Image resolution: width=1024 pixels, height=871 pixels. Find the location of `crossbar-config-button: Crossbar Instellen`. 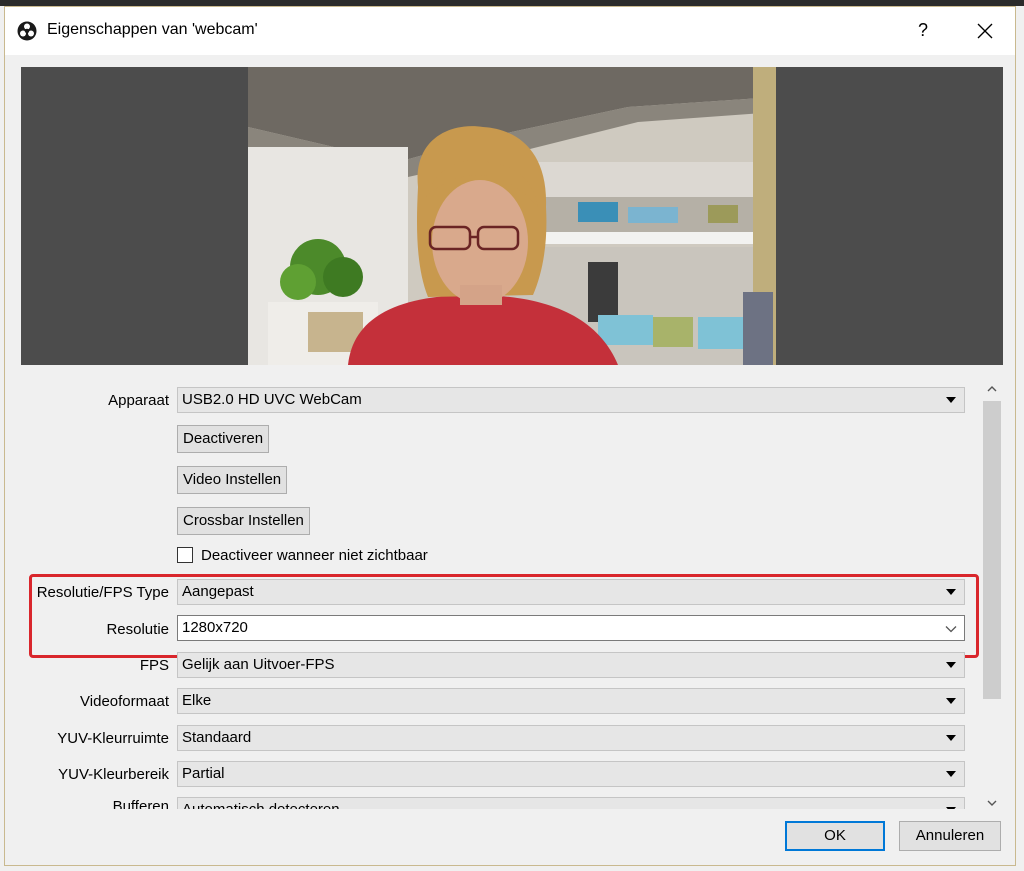

crossbar-config-button: Crossbar Instellen is located at coordinates (243, 521).